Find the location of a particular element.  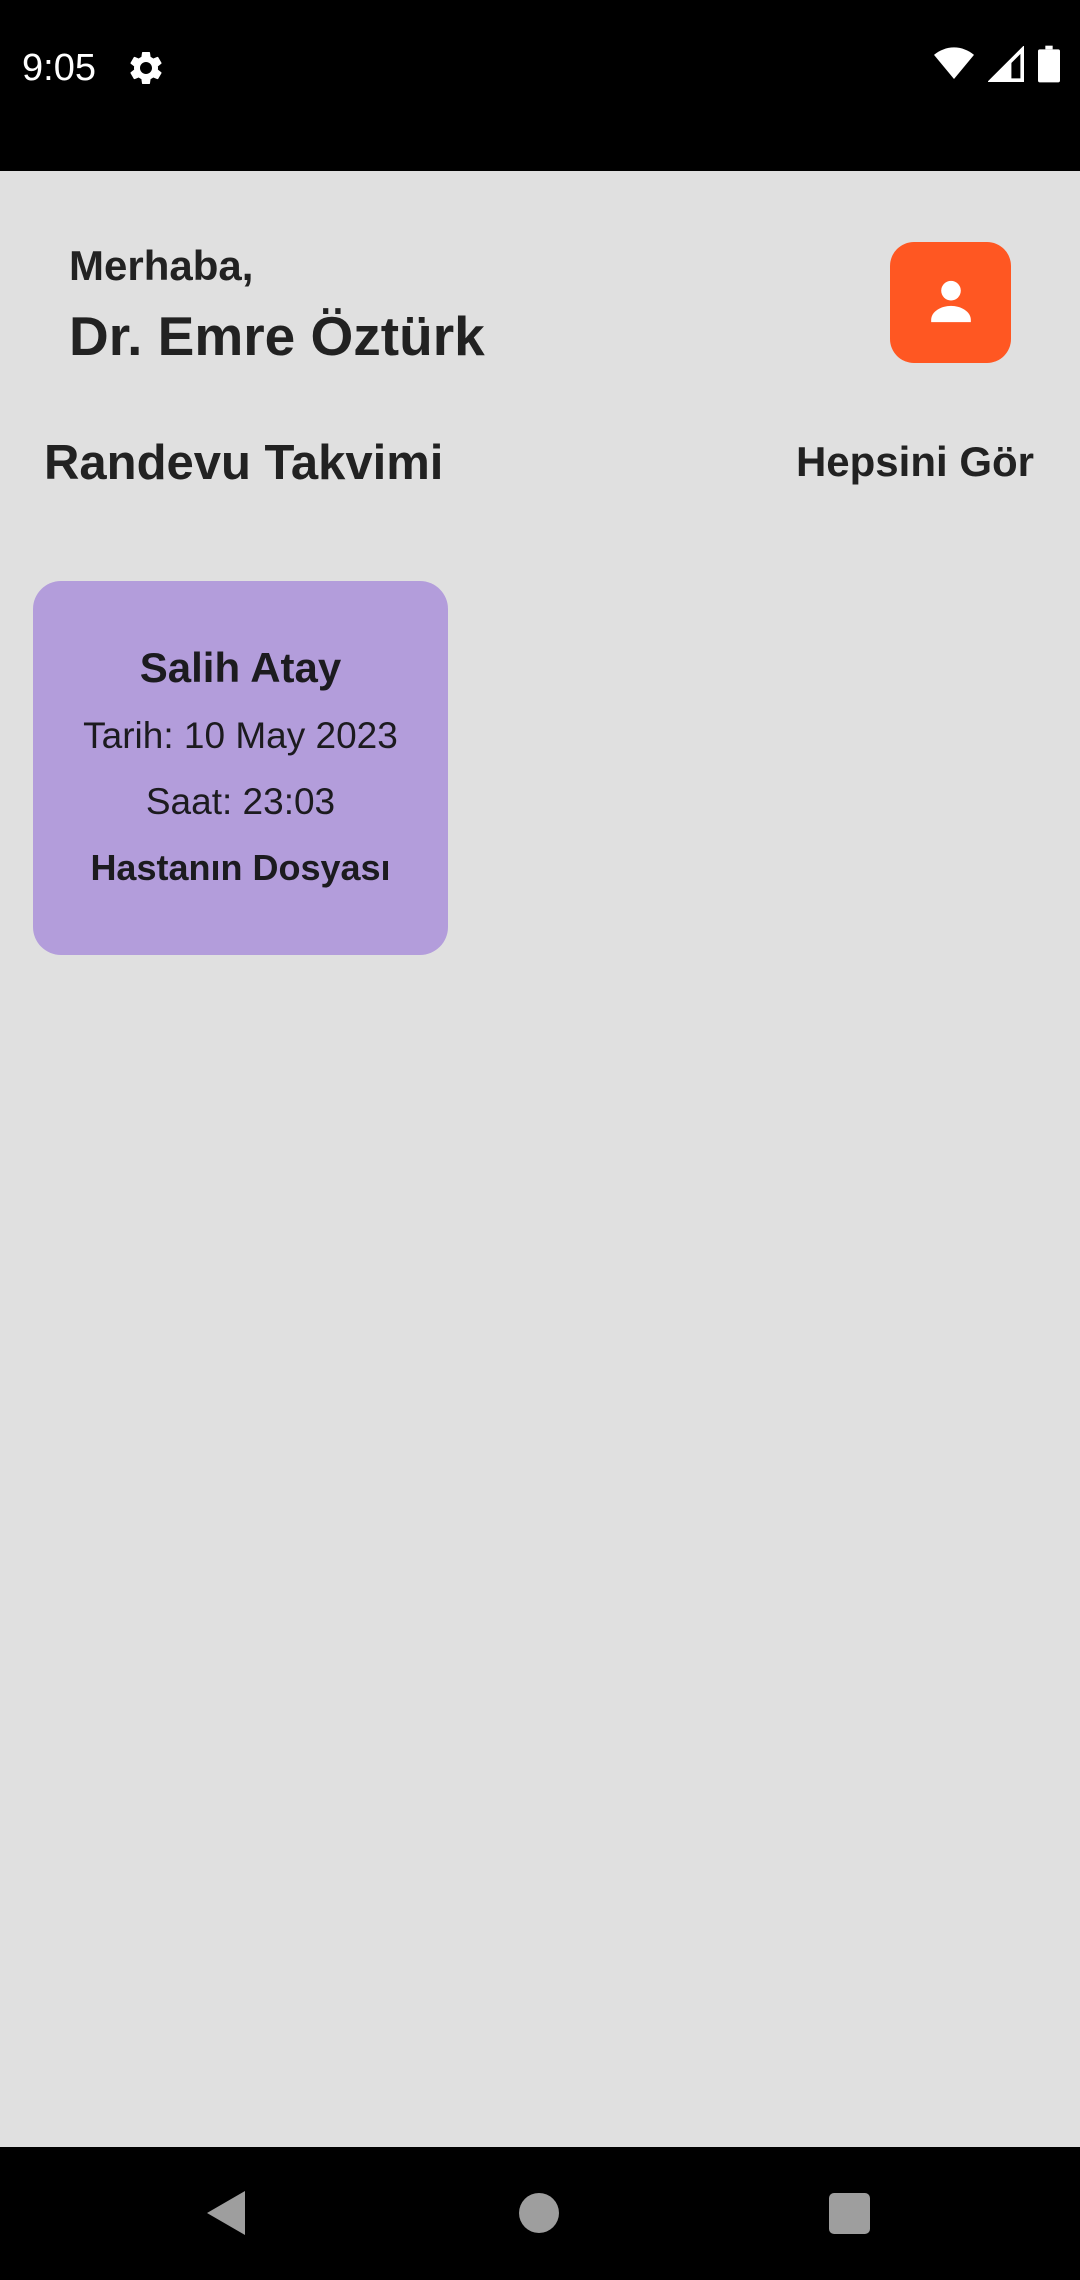

settings-gear-icon is located at coordinates (146, 68).